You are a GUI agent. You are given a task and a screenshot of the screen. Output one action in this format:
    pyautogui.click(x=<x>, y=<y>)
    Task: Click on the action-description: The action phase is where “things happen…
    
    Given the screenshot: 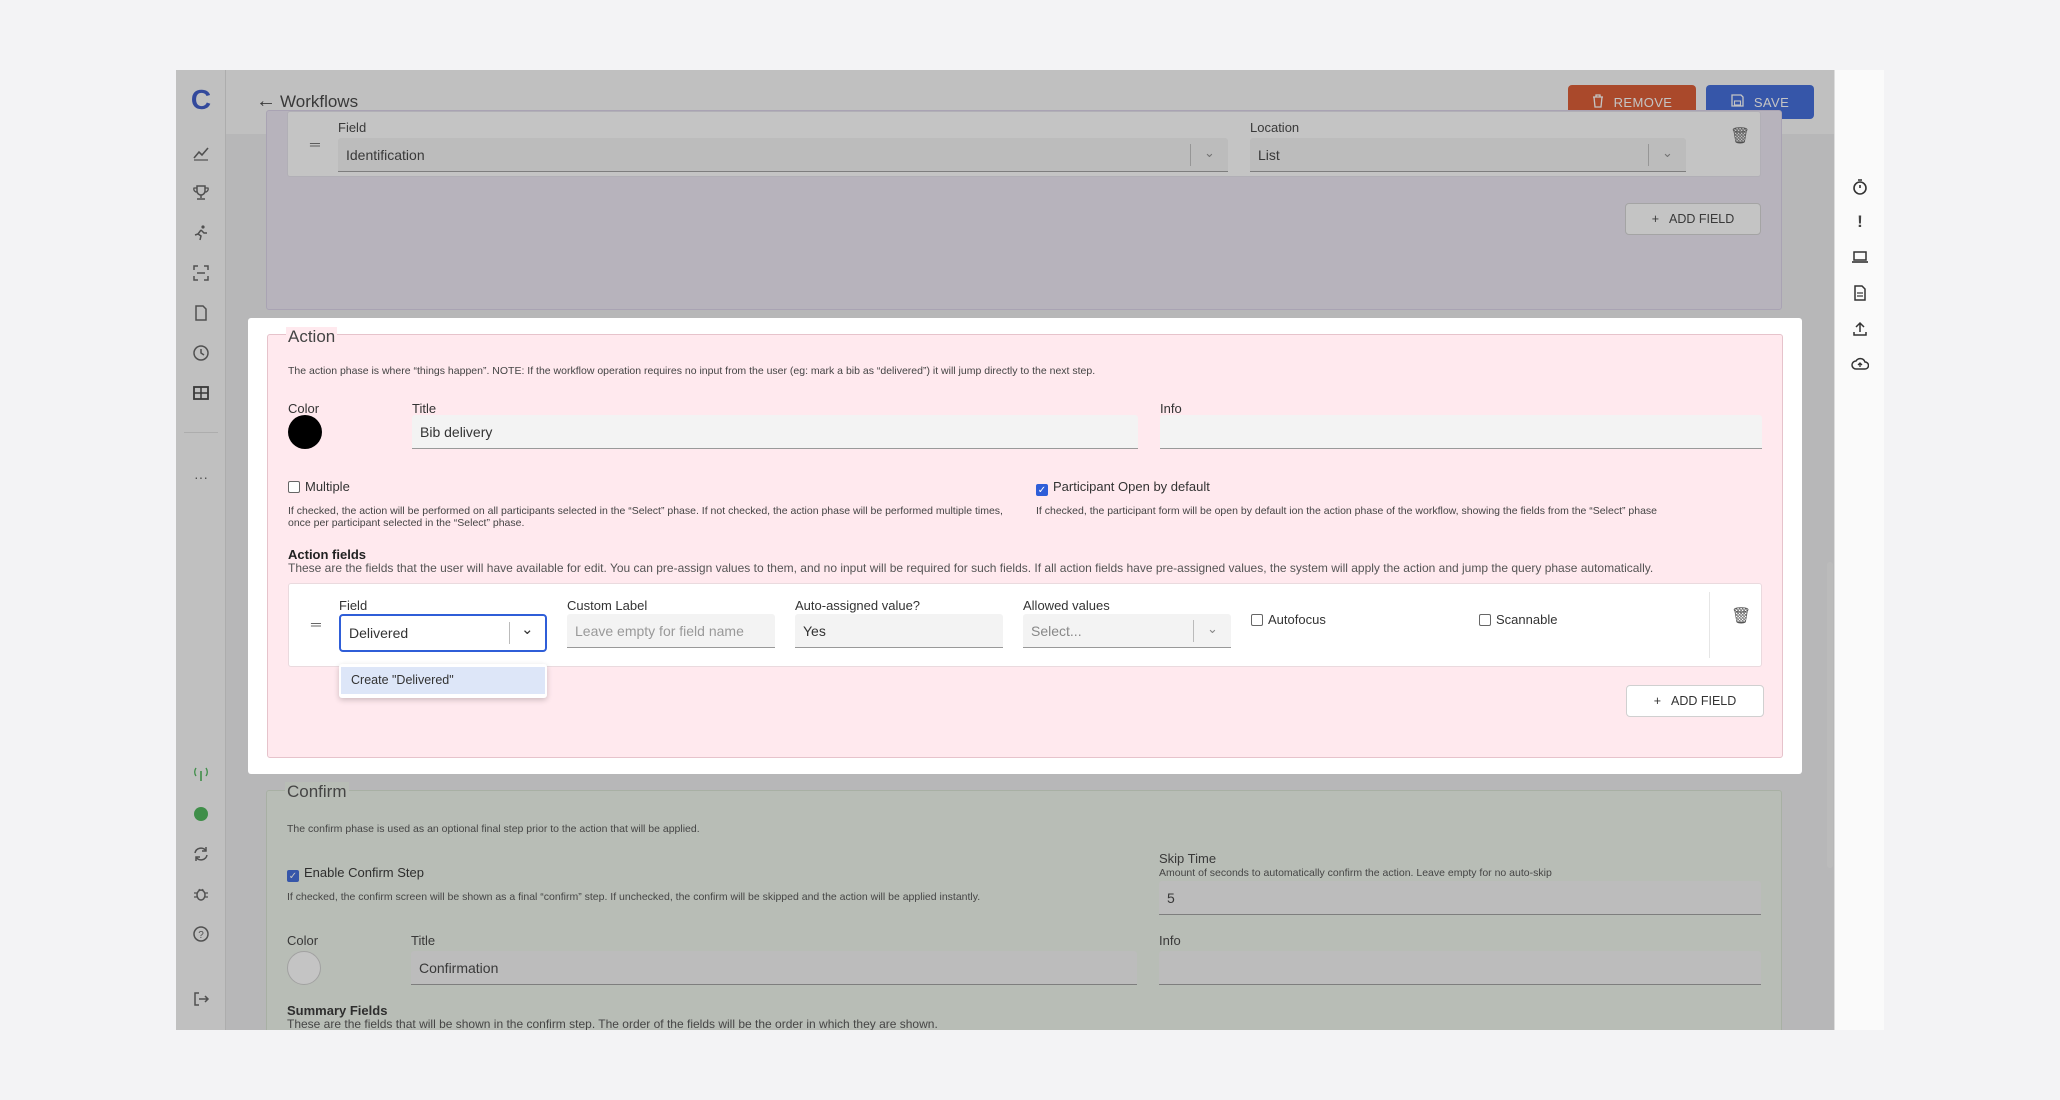 What is the action you would take?
    pyautogui.click(x=692, y=371)
    